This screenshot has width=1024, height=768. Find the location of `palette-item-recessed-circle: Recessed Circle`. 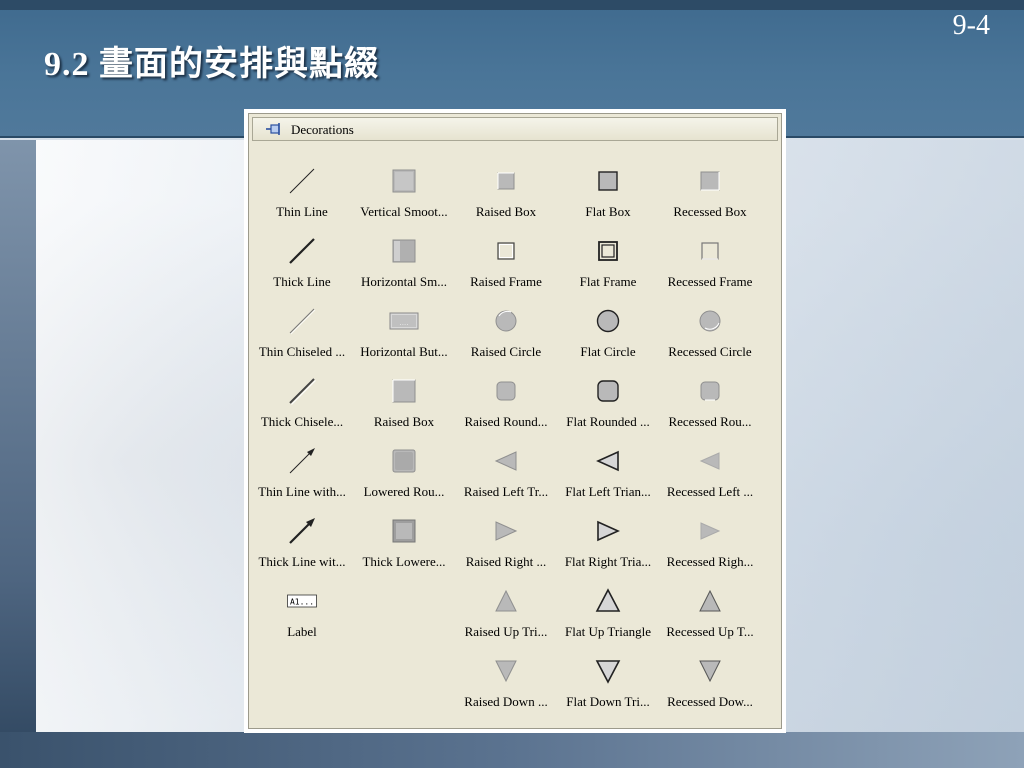

palette-item-recessed-circle: Recessed Circle is located at coordinates (710, 337).